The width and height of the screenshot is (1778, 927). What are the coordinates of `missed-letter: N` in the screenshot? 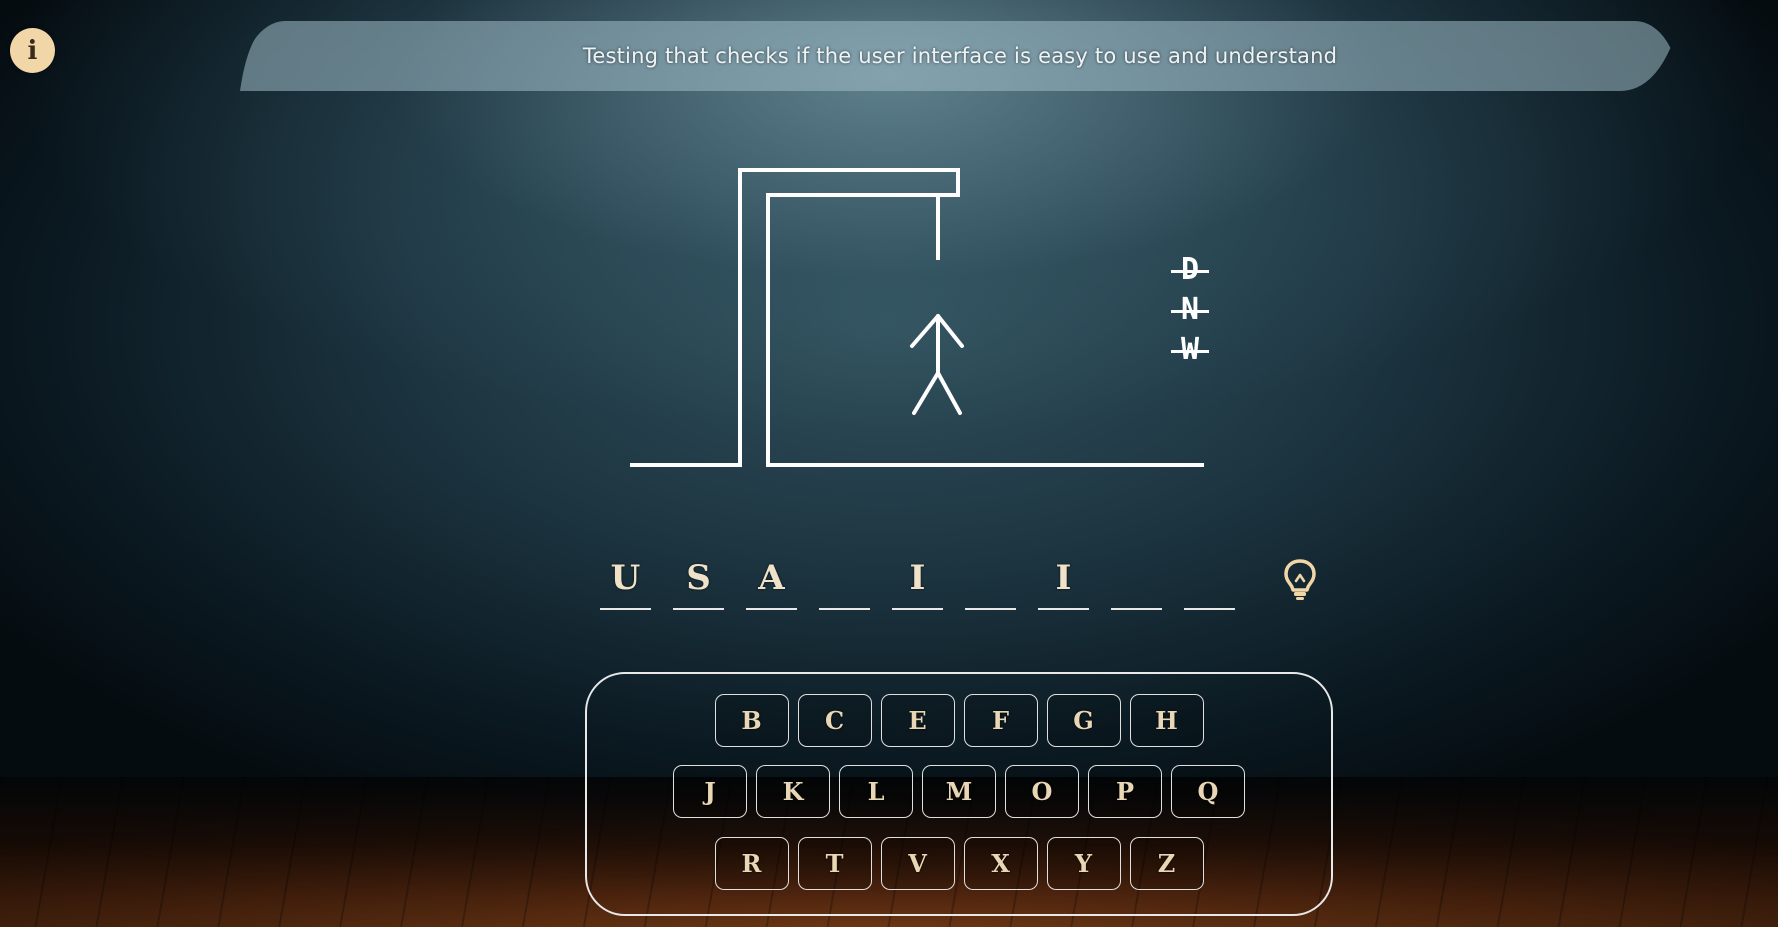 It's located at (1190, 310).